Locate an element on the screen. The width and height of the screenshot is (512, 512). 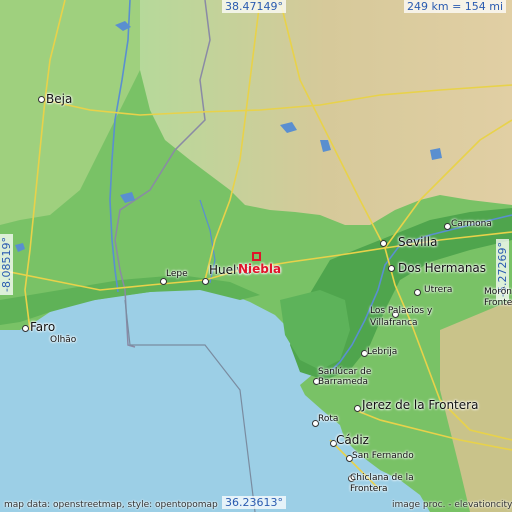
carmona-label: Carmona is located at coordinates (471, 224).